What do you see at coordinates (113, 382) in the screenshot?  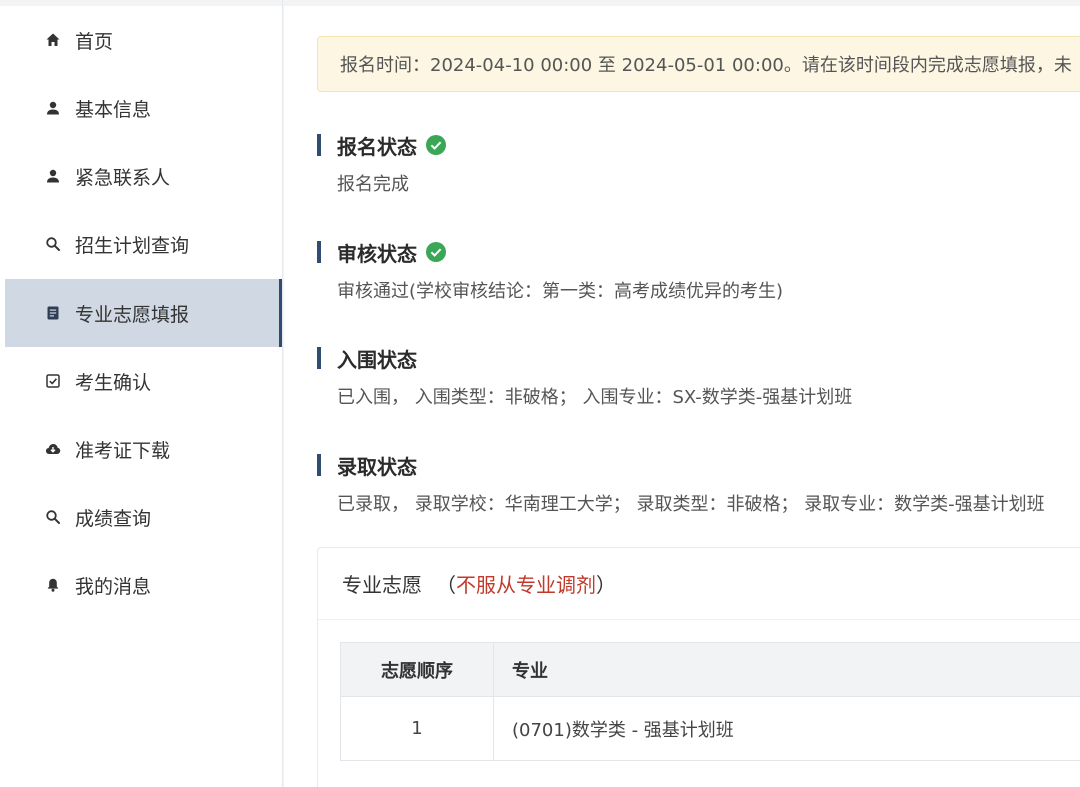 I see `sidebar-item-label: 考生确认` at bounding box center [113, 382].